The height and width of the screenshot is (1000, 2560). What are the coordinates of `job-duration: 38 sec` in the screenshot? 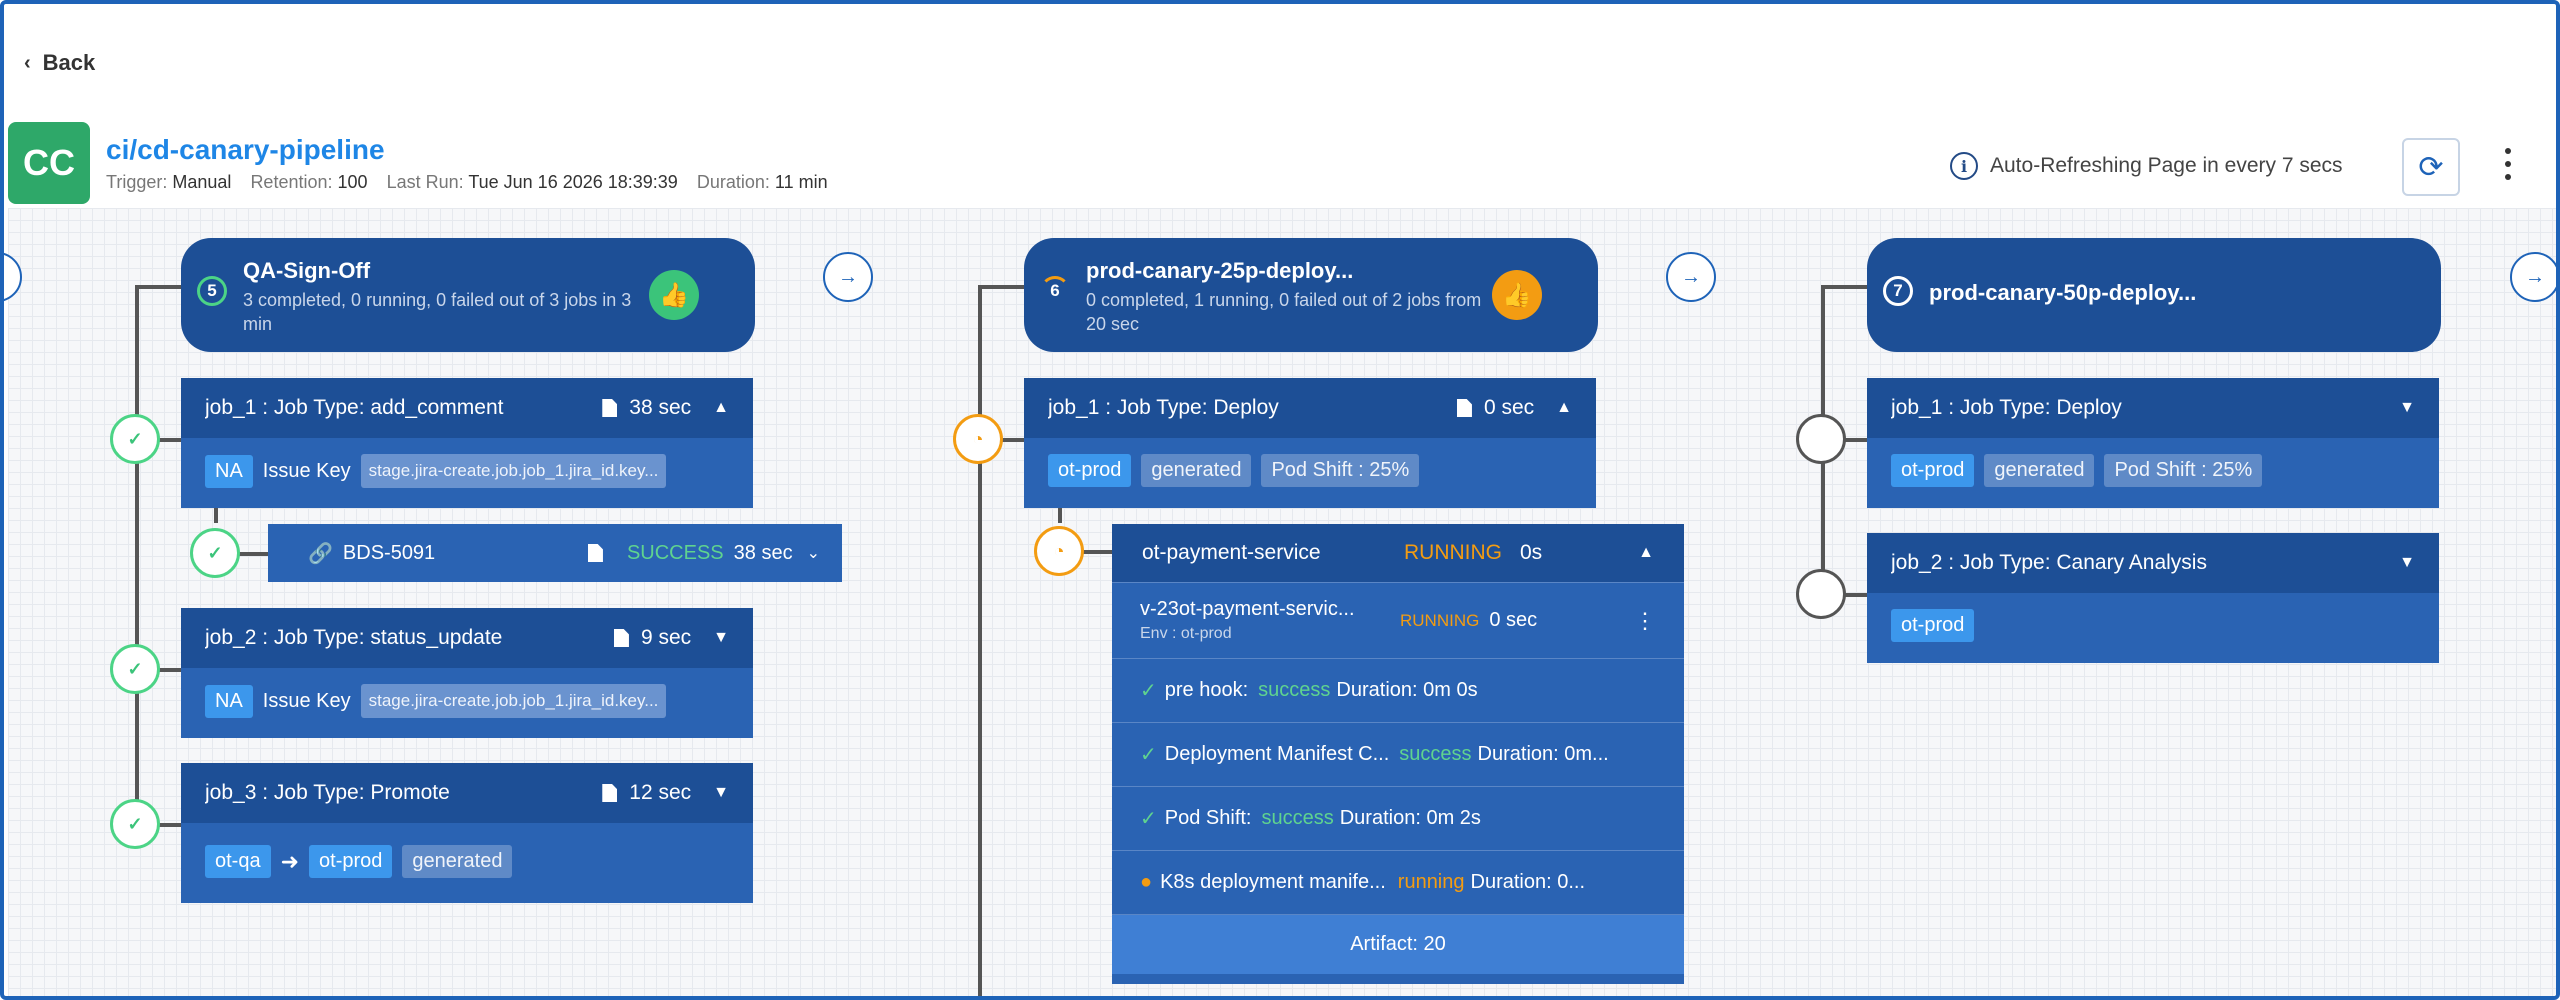 It's located at (646, 408).